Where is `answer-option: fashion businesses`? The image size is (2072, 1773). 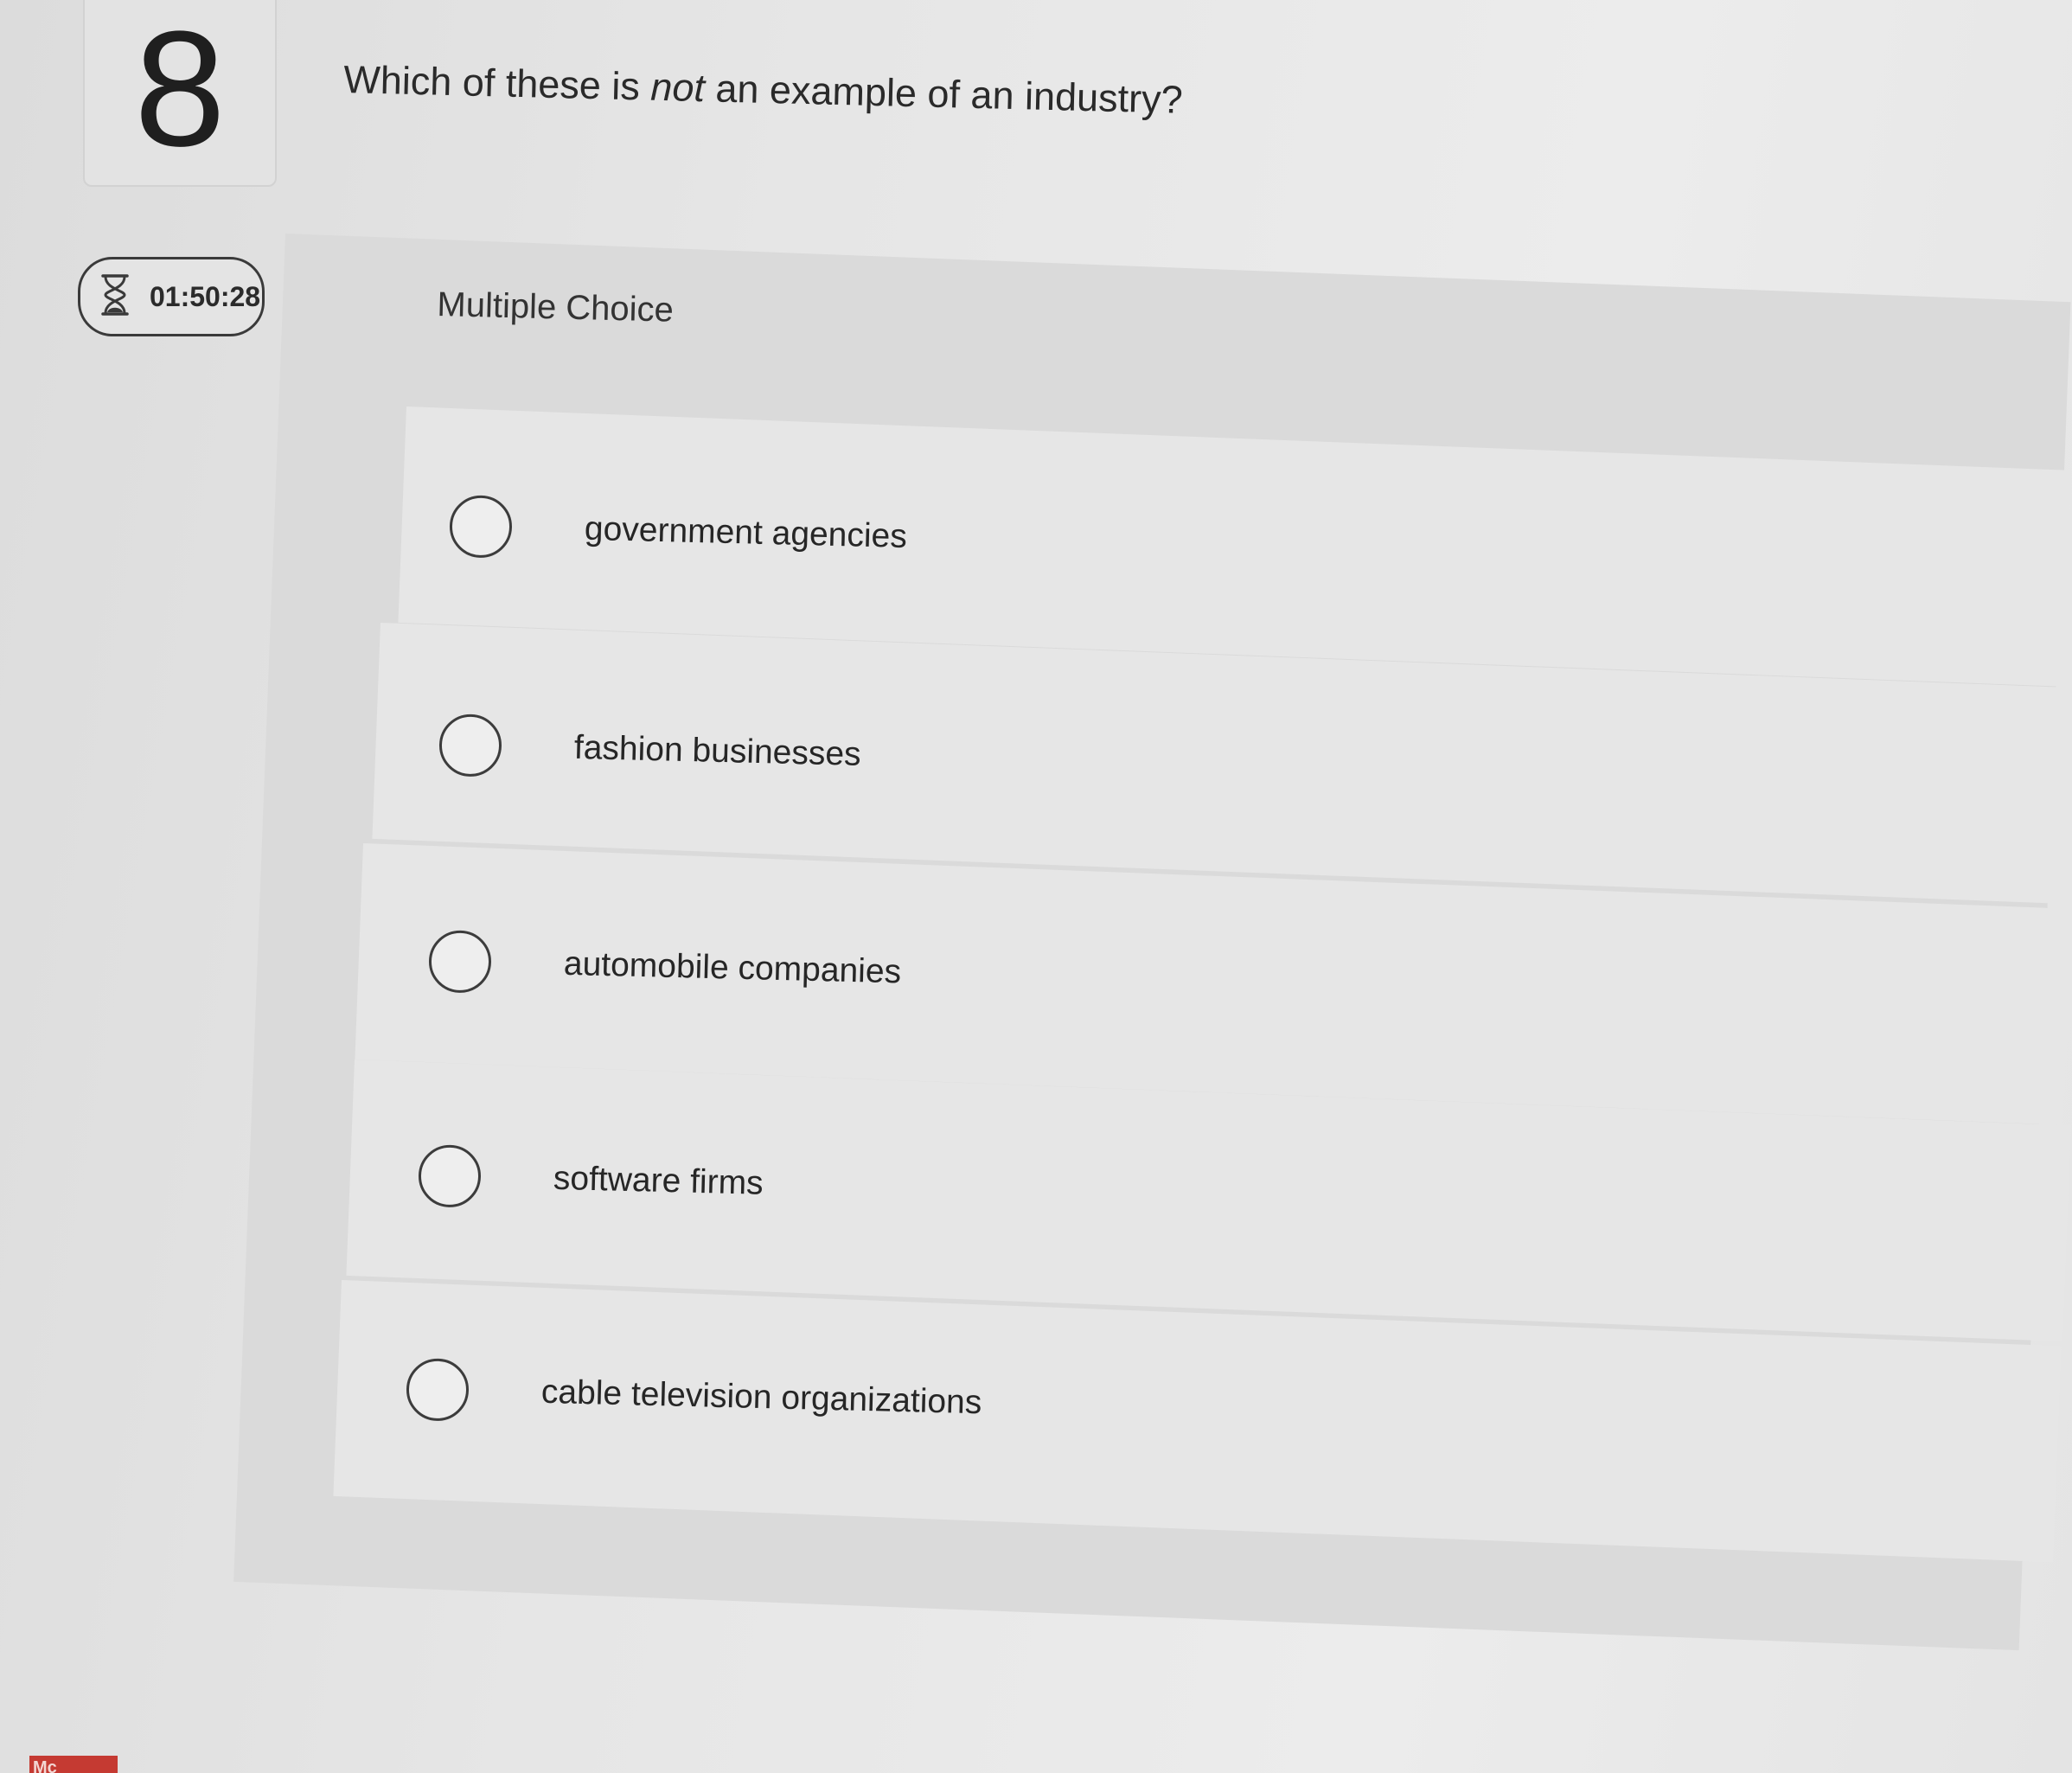 answer-option: fashion businesses is located at coordinates (649, 750).